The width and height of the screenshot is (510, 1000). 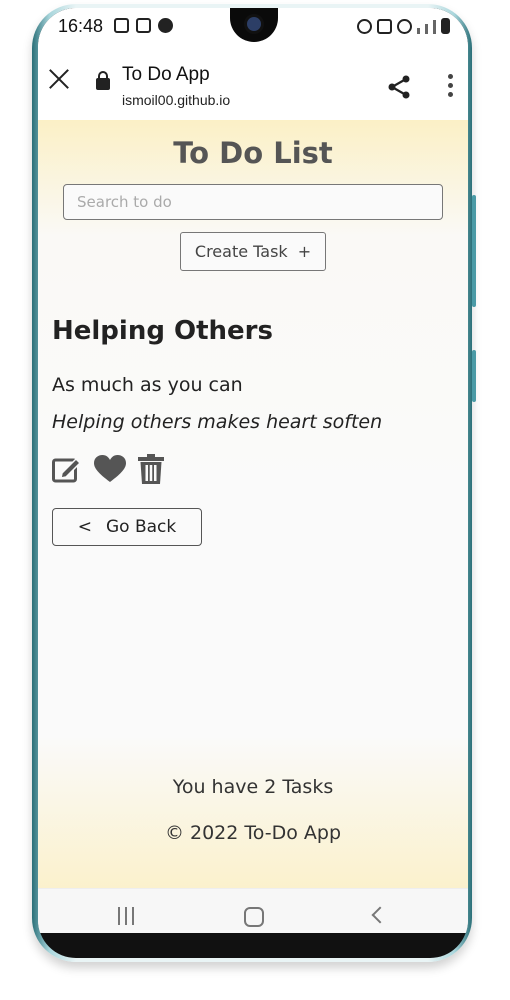 I want to click on trash-icon, so click(x=151, y=469).